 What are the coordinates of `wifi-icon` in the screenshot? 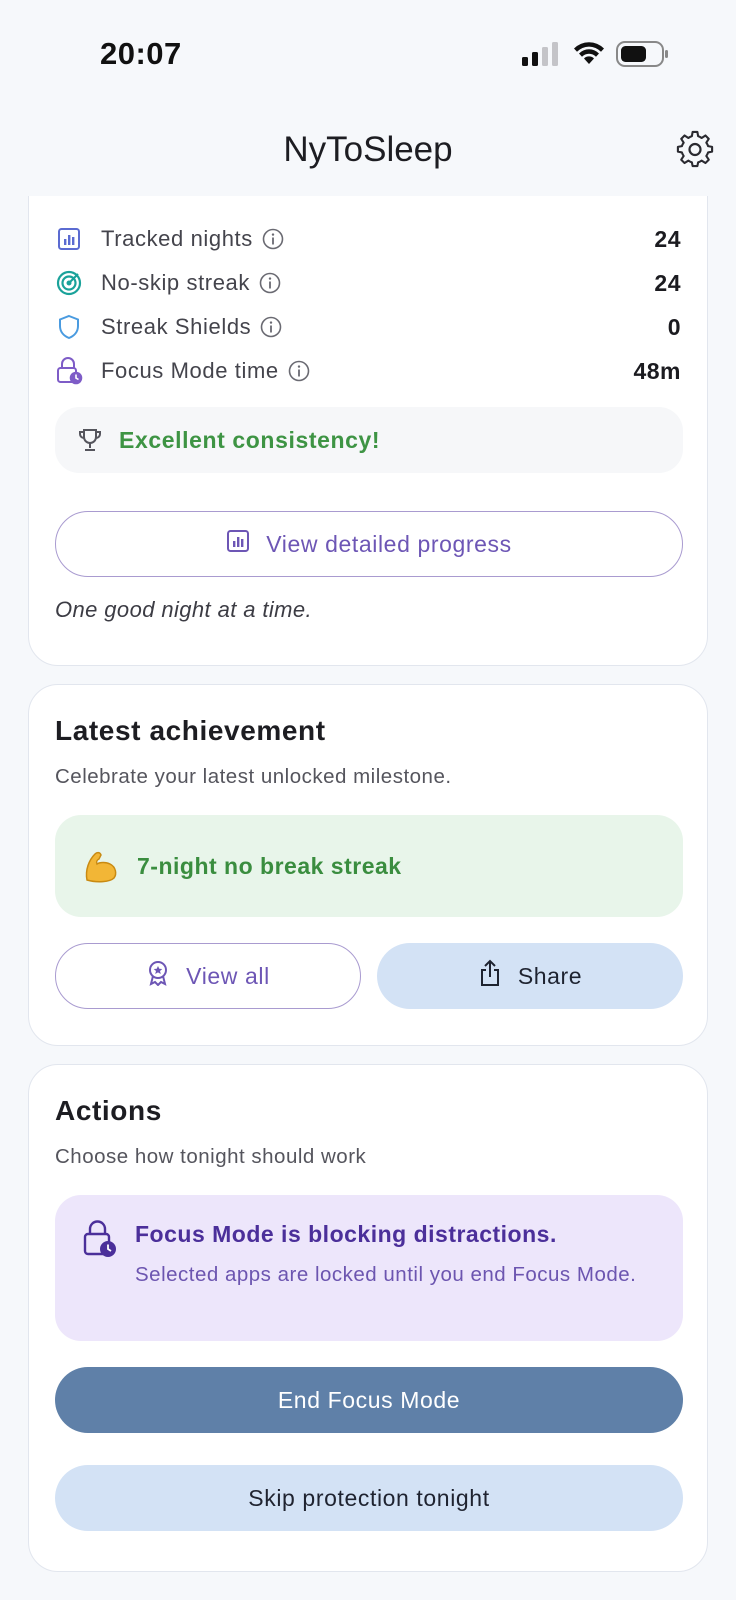 It's located at (589, 53).